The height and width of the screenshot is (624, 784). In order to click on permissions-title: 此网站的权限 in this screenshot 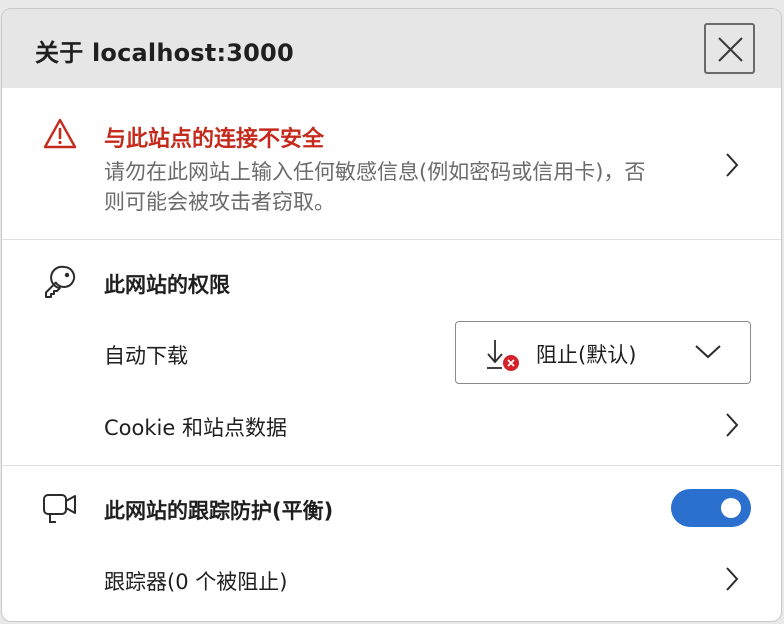, I will do `click(167, 285)`.